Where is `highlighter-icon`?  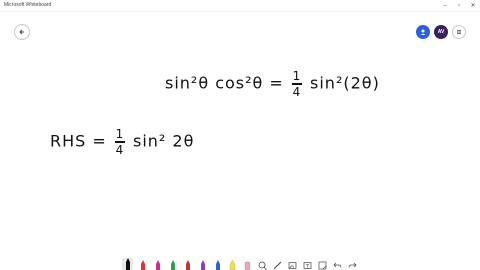
highlighter-icon is located at coordinates (232, 265).